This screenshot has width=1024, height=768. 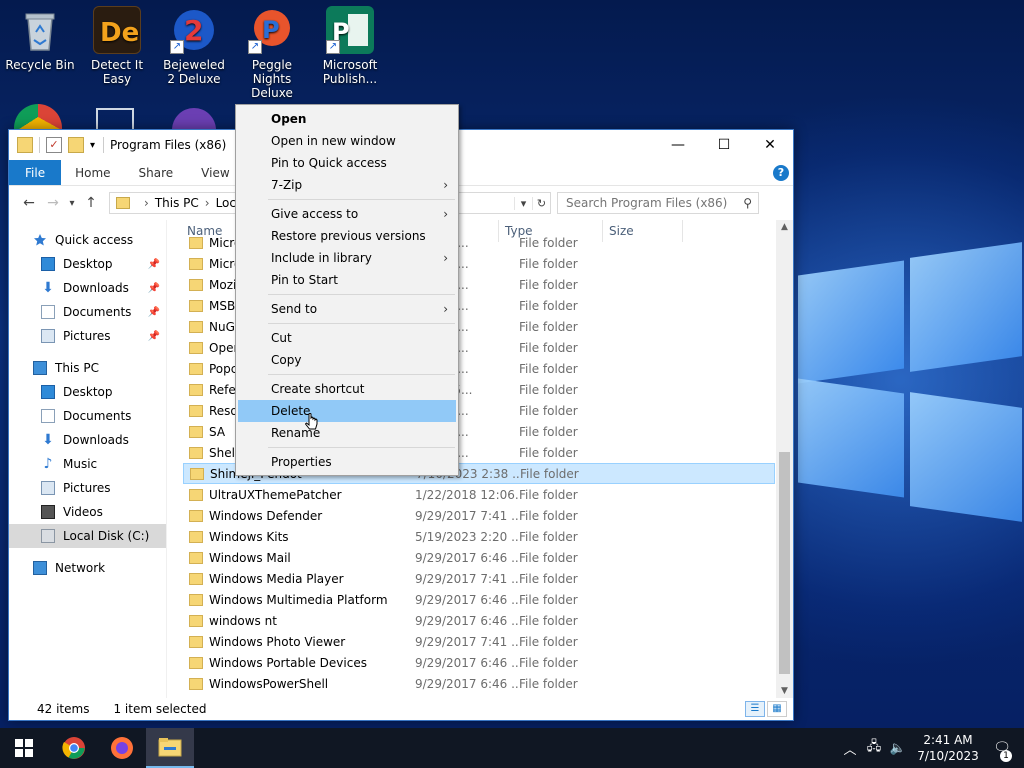 What do you see at coordinates (907, 431) in the screenshot?
I see `windows-logo-wallpaper` at bounding box center [907, 431].